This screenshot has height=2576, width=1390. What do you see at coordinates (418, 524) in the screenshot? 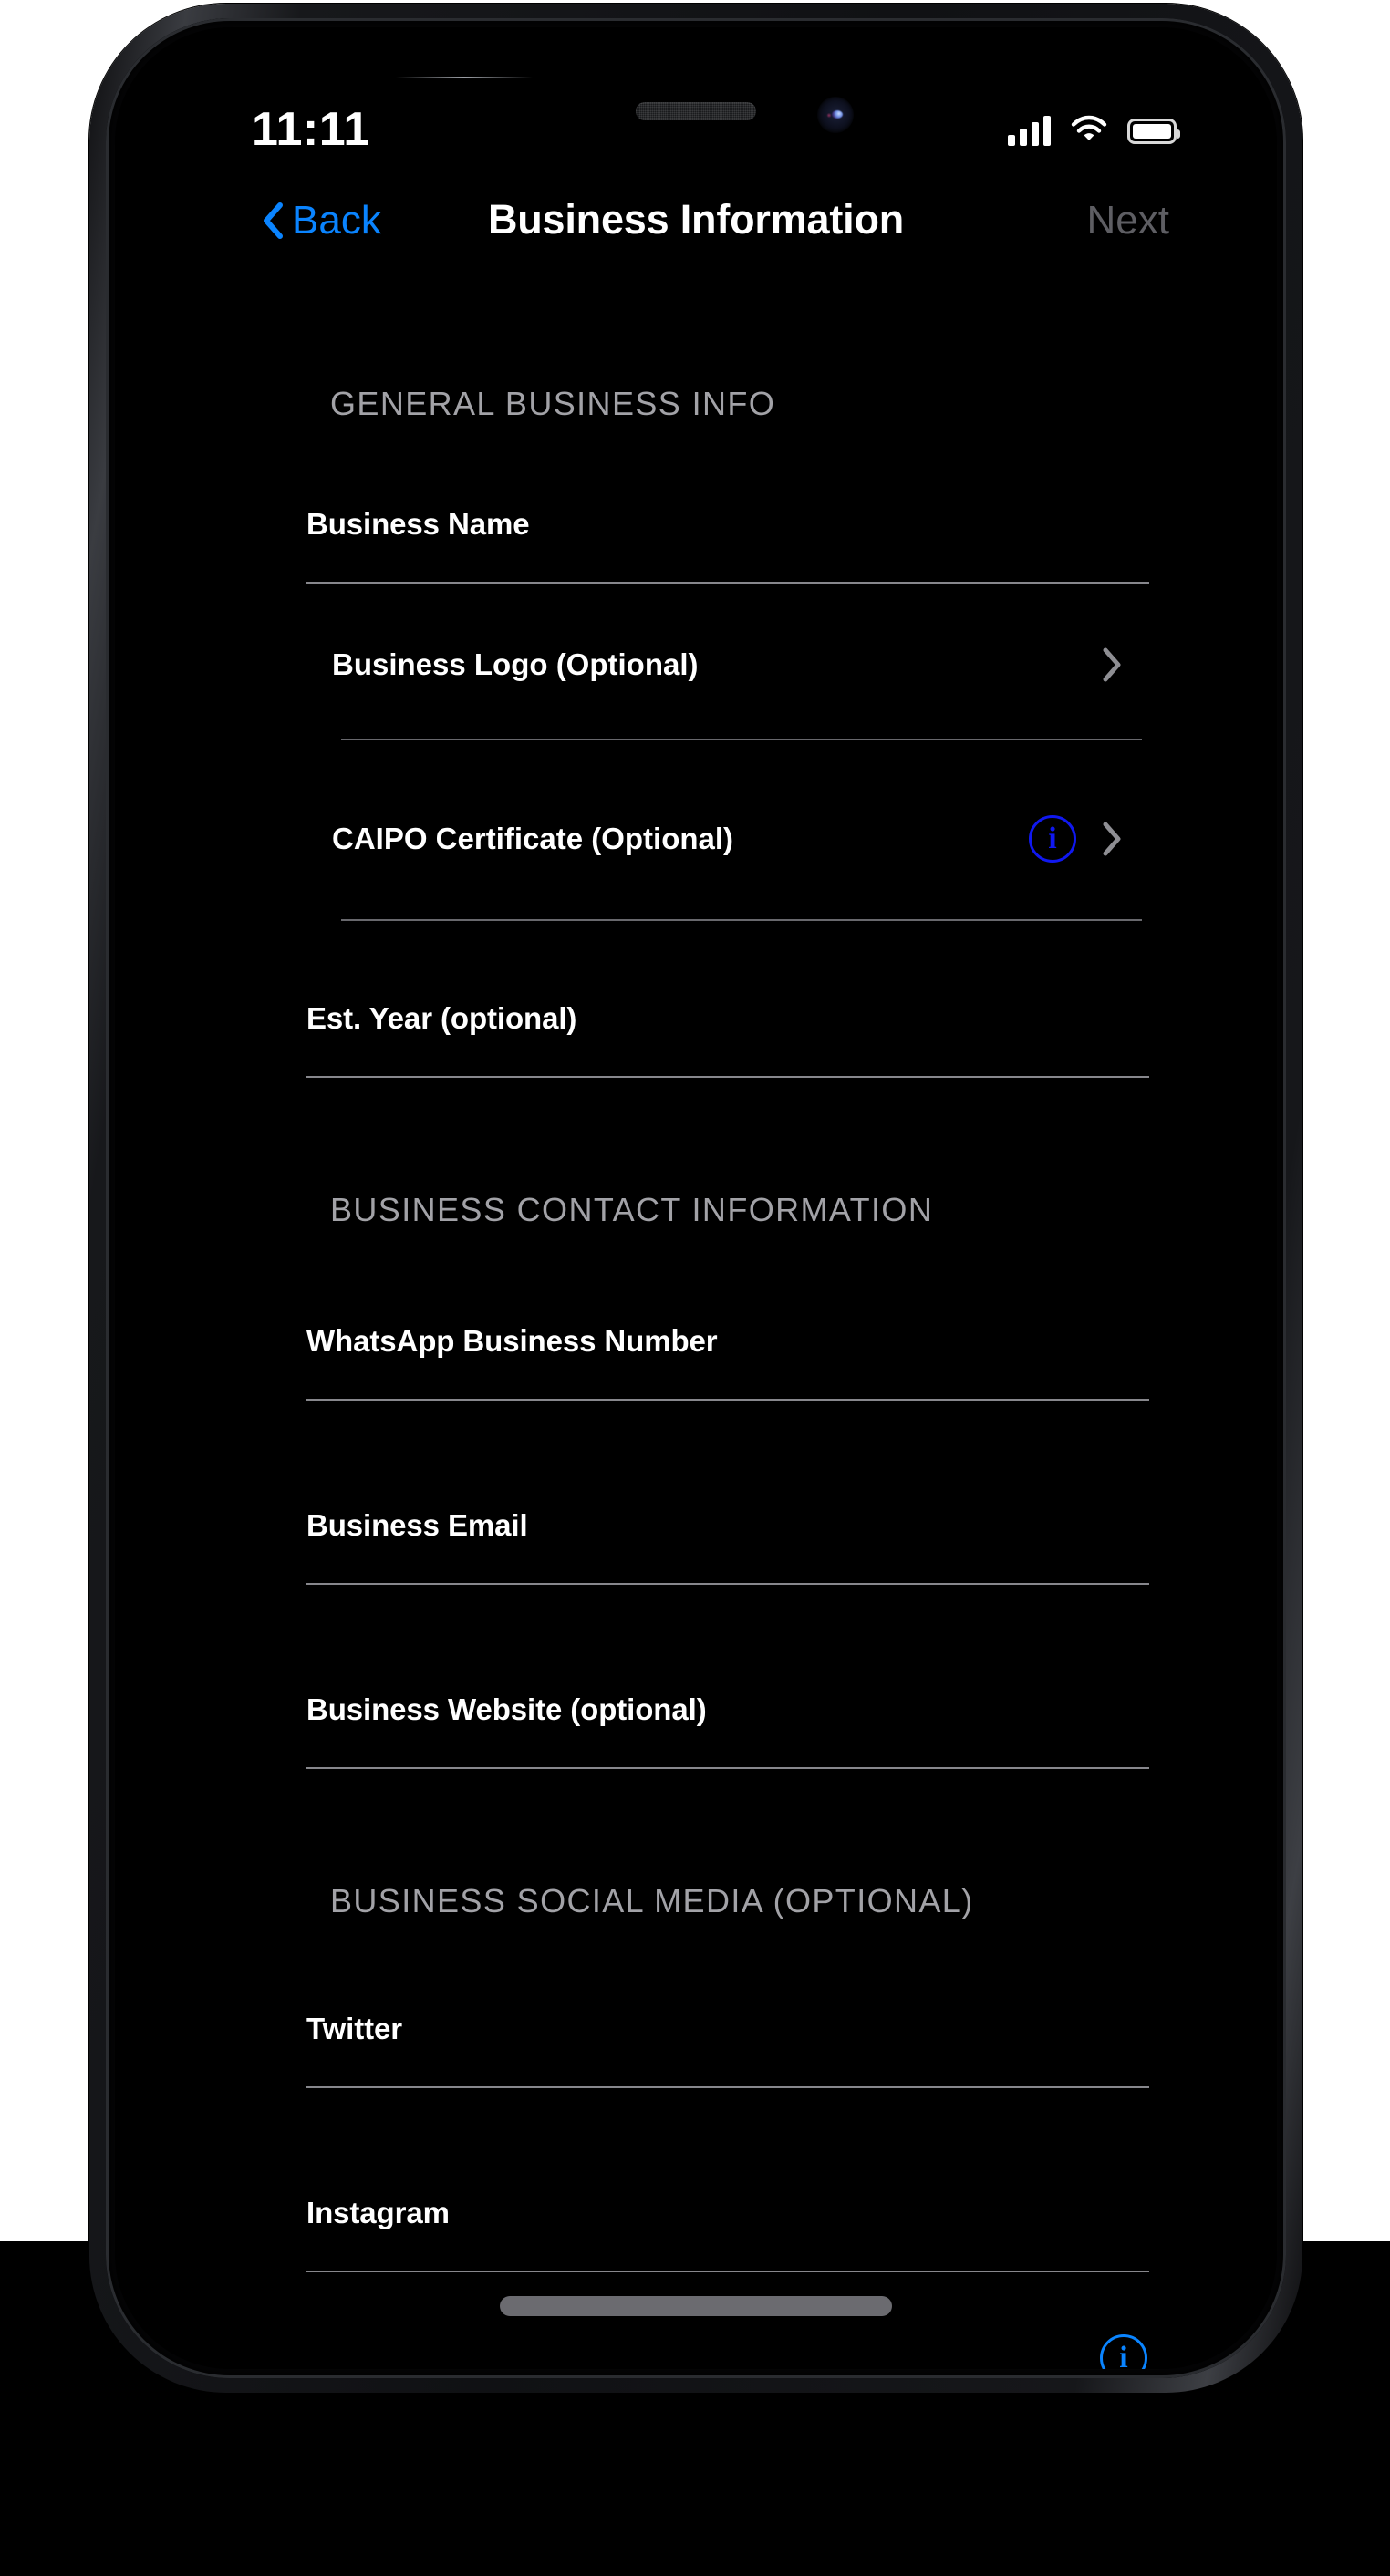
I see `field-label: Business Name` at bounding box center [418, 524].